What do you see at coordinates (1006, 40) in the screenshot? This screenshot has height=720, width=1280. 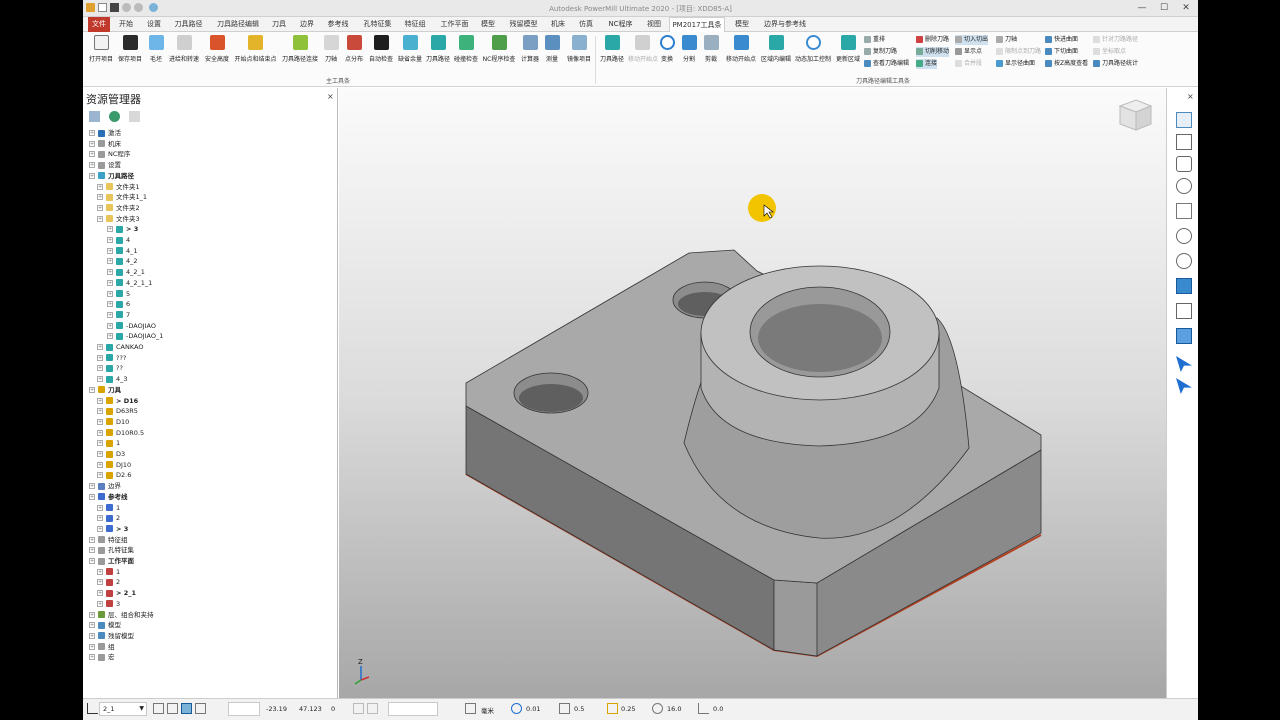 I see `tool-axis-small-button: 刀轴` at bounding box center [1006, 40].